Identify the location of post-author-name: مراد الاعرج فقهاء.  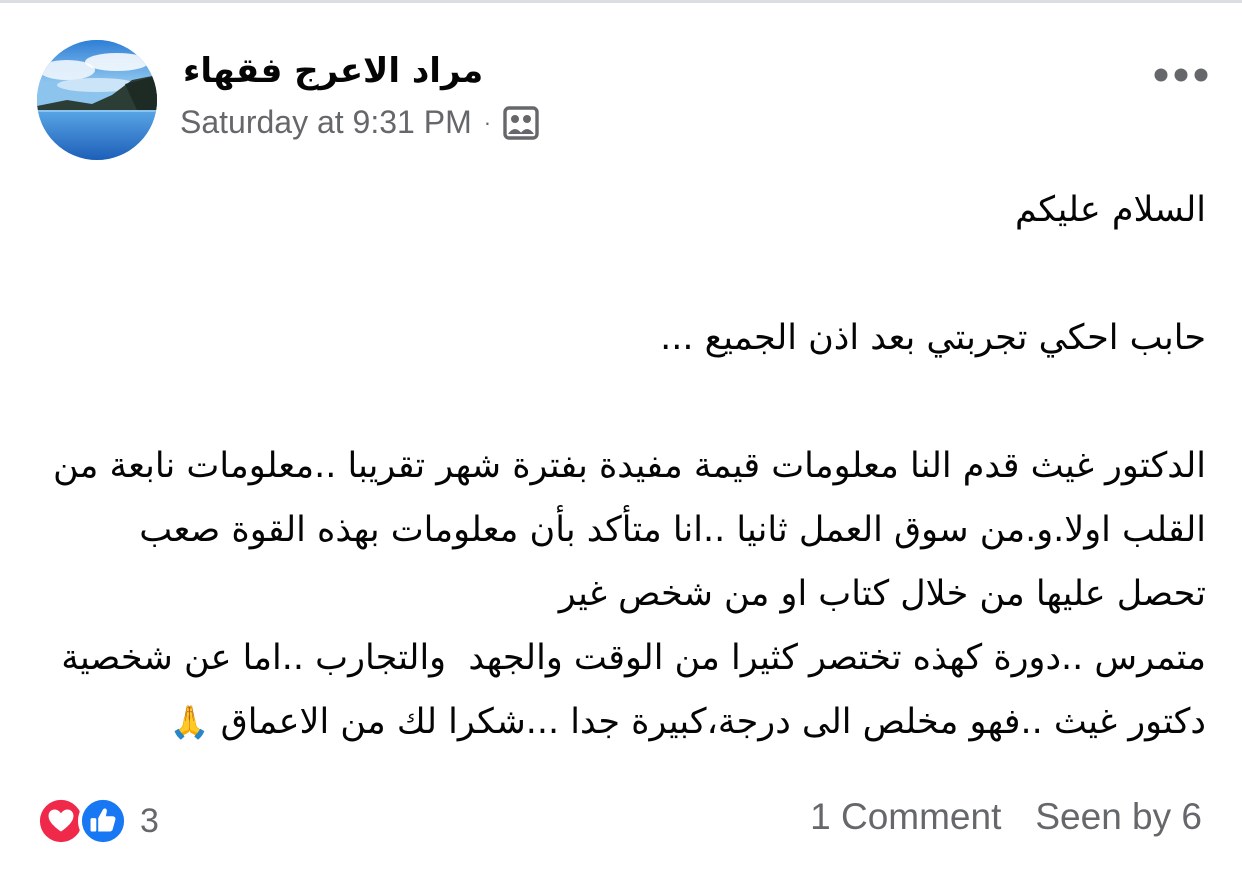
(333, 71).